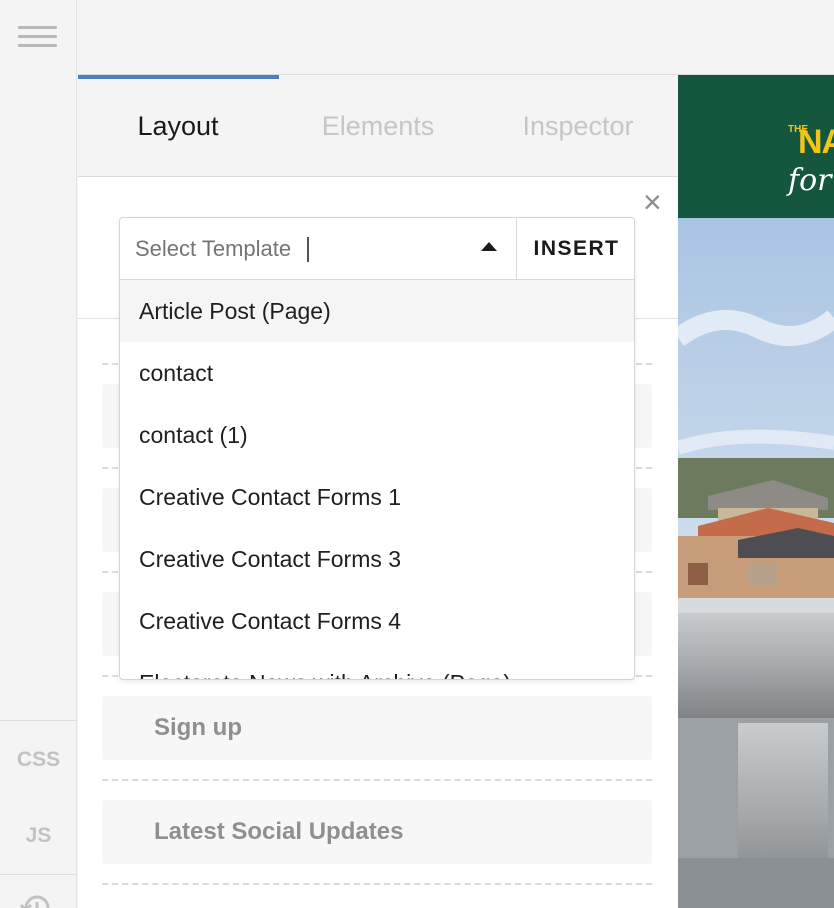  What do you see at coordinates (279, 831) in the screenshot?
I see `block-label: Latest Social Updates` at bounding box center [279, 831].